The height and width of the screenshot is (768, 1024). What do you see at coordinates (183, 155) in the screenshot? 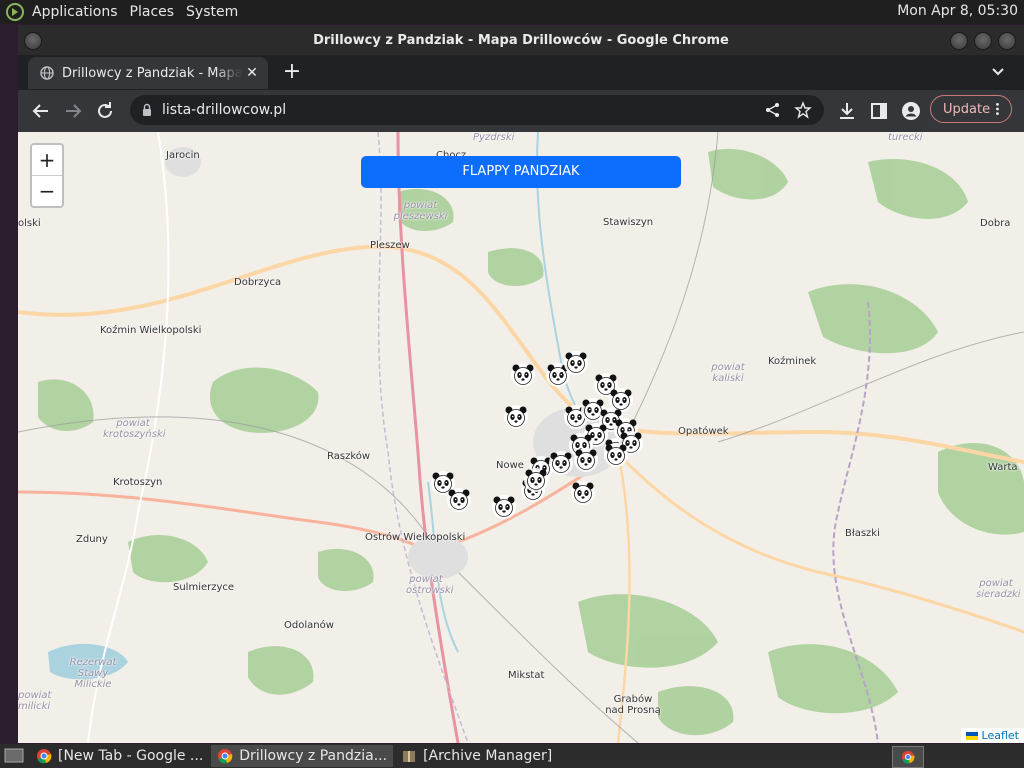
I see `place-label: Jarocin` at bounding box center [183, 155].